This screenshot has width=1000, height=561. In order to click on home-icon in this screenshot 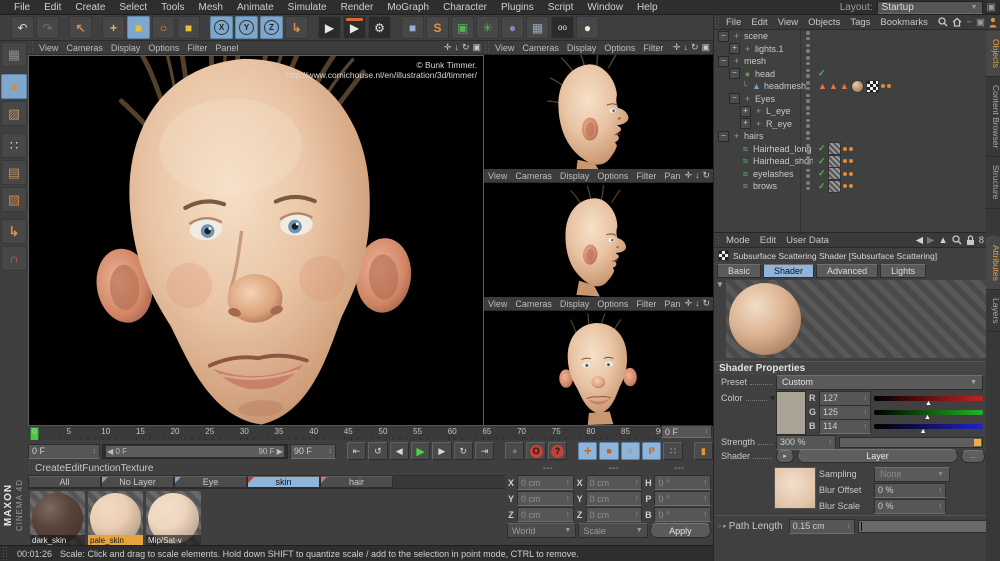, I will do `click(957, 22)`.